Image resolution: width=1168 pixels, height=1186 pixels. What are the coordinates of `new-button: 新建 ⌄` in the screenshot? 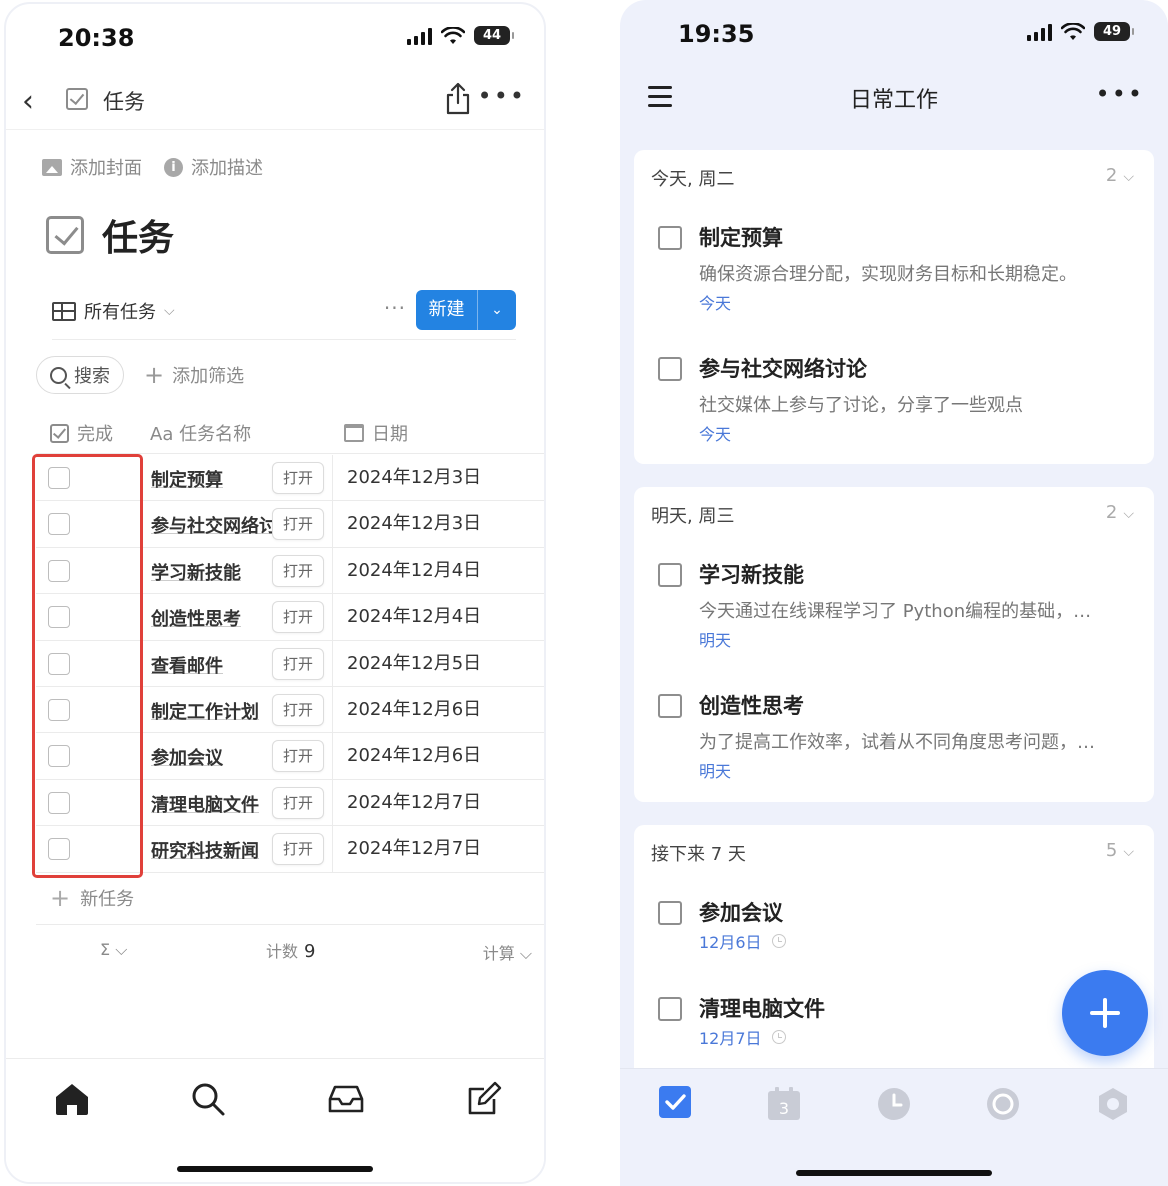 It's located at (466, 310).